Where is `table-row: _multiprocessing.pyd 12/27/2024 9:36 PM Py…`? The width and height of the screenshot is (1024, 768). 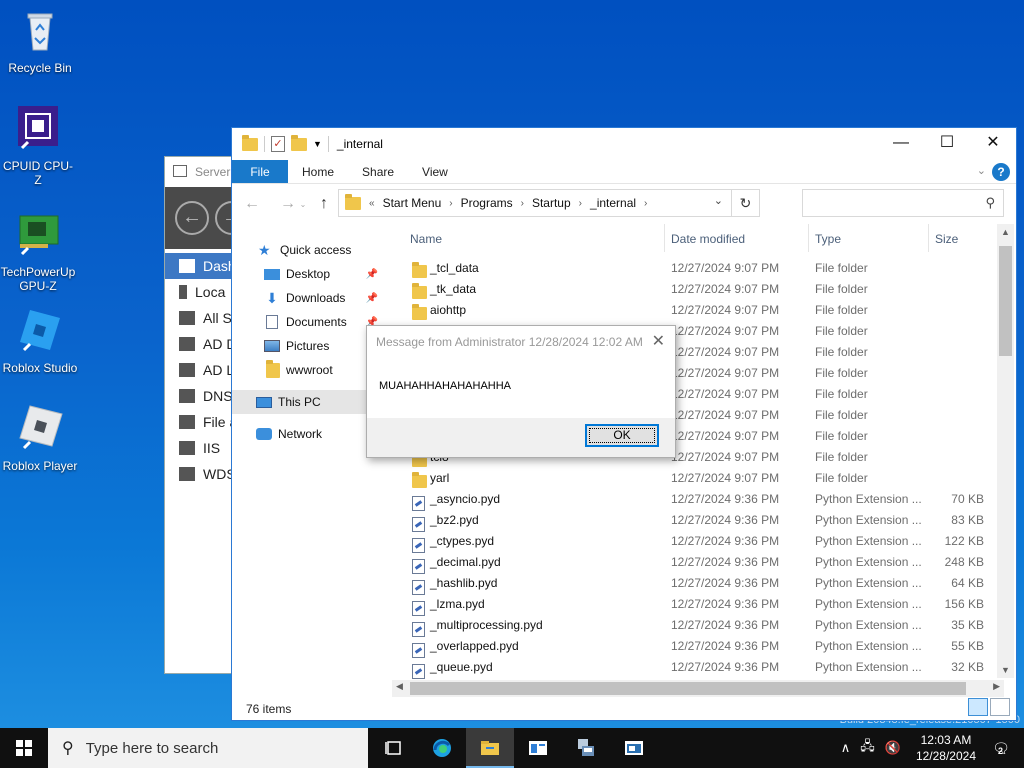
table-row: _multiprocessing.pyd 12/27/2024 9:36 PM Py… is located at coordinates (698, 626).